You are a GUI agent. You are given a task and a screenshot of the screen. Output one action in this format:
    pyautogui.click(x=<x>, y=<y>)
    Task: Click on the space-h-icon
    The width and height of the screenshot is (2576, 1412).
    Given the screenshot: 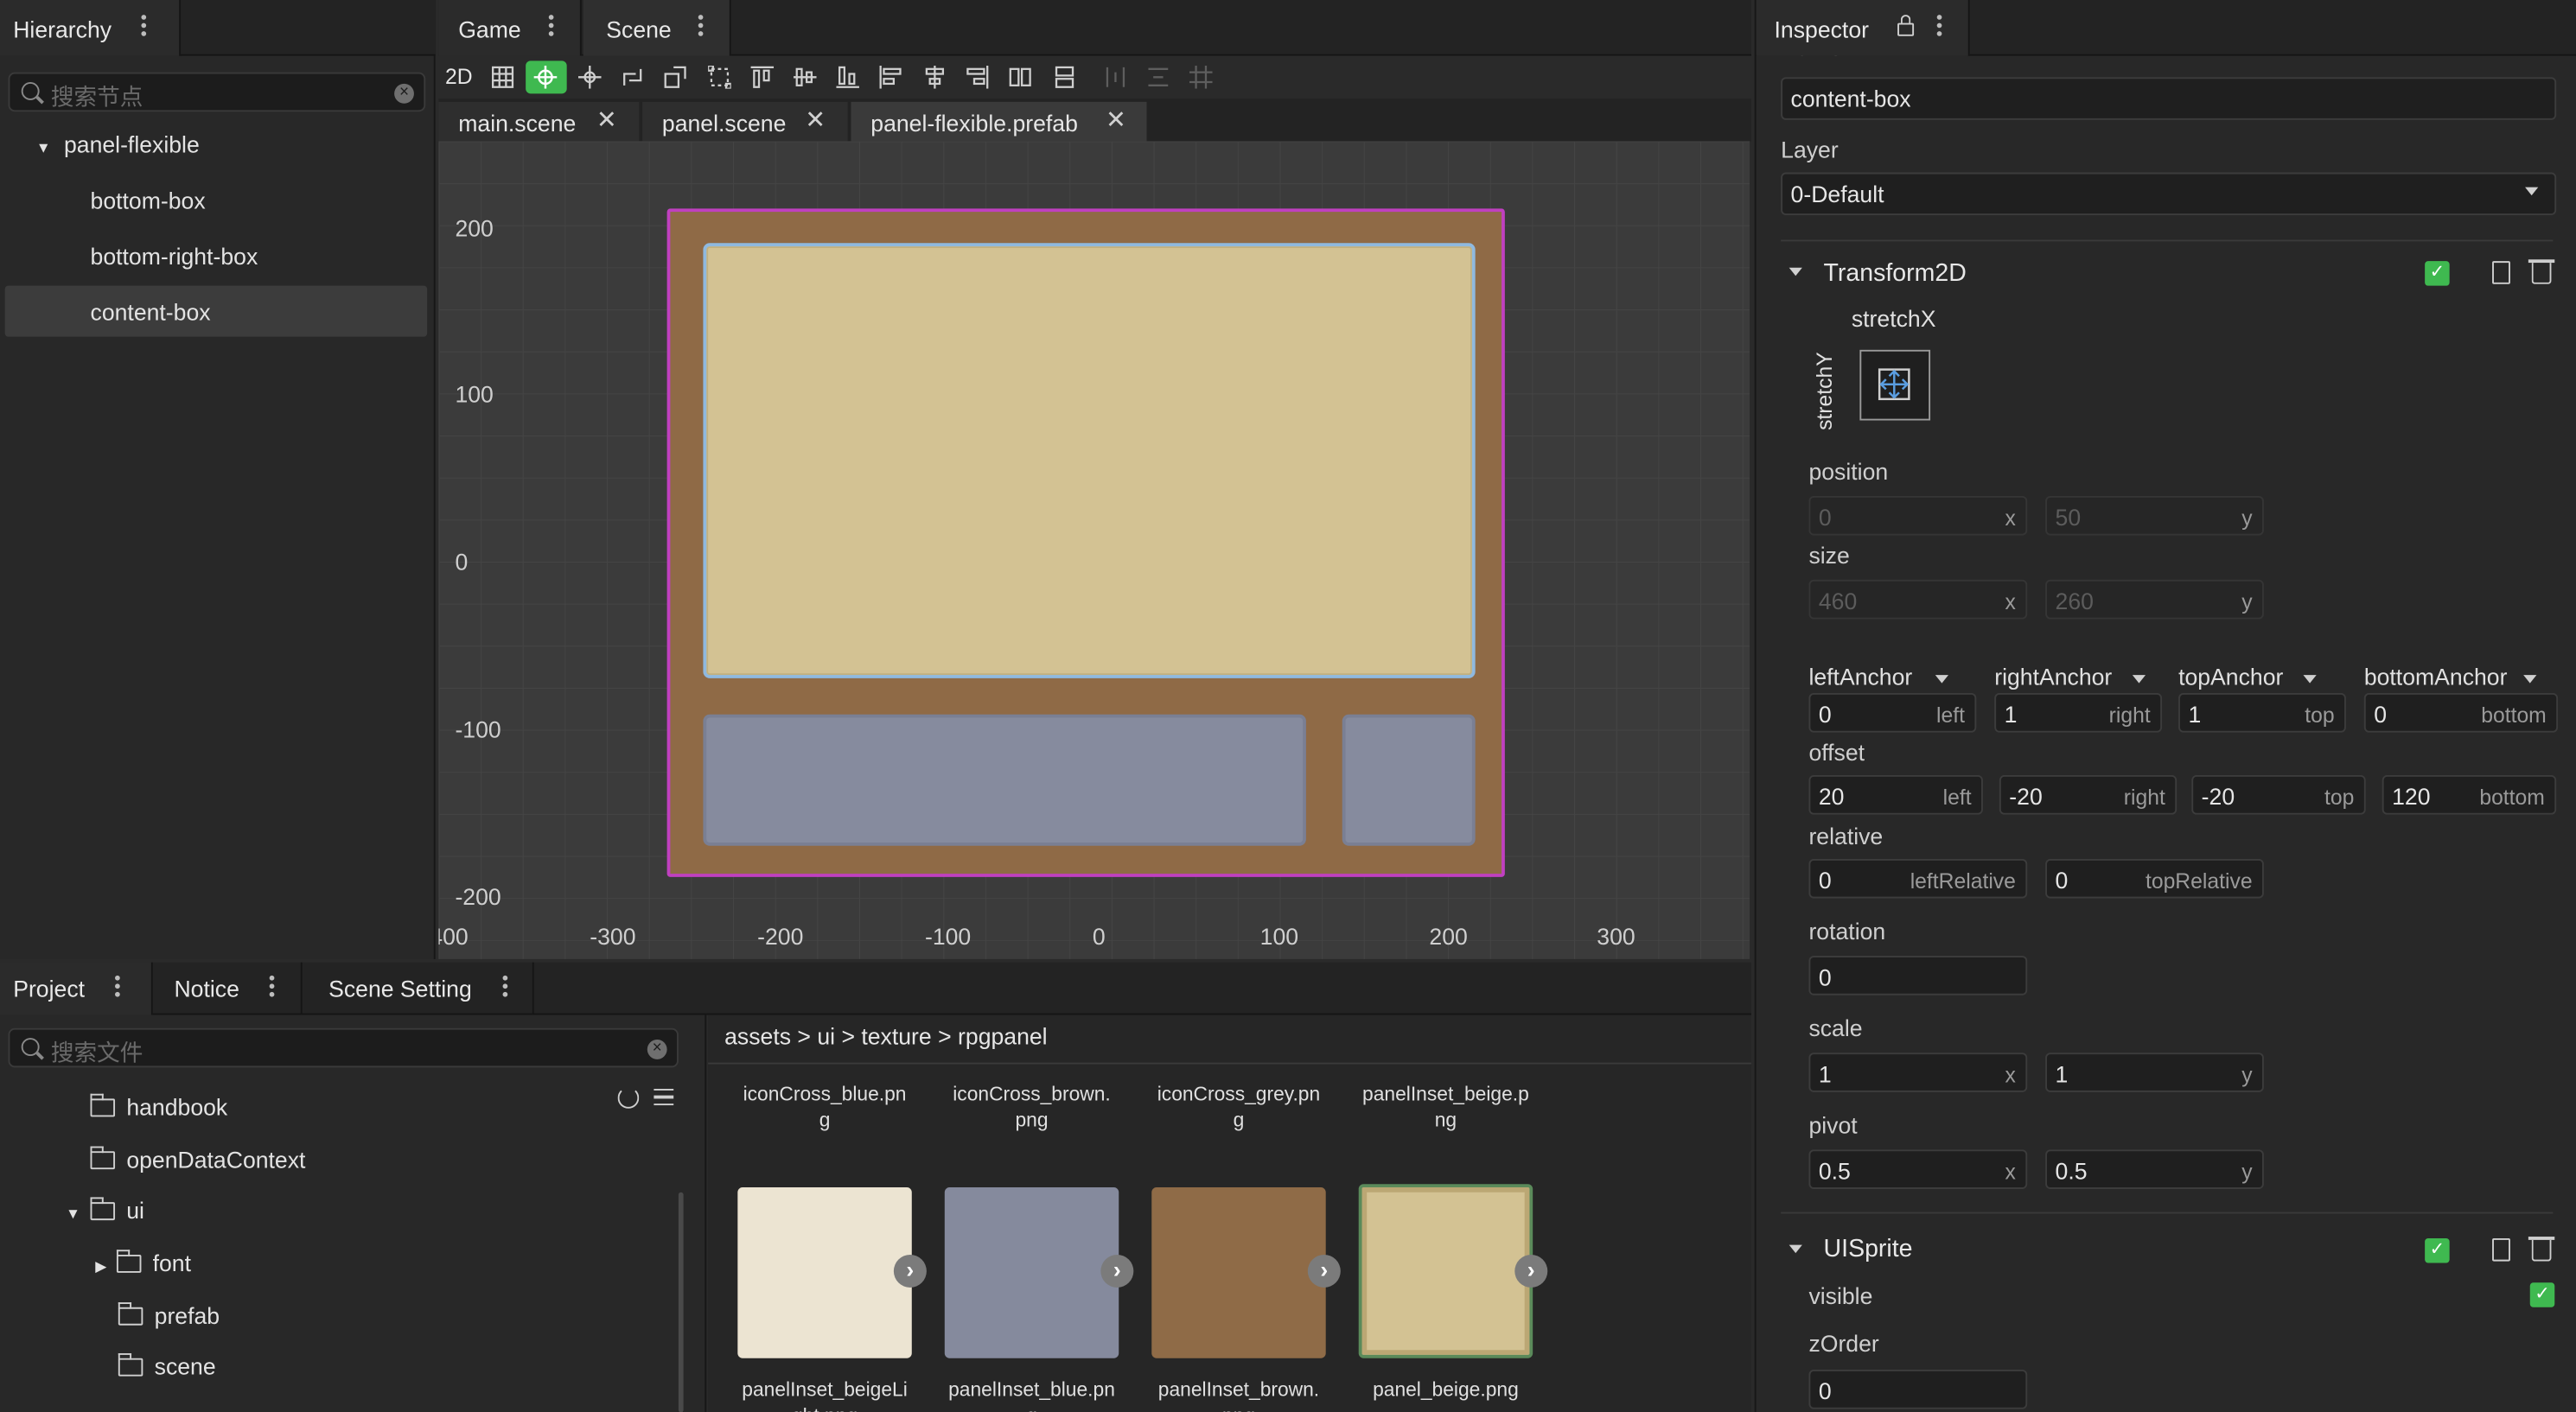 What is the action you would take?
    pyautogui.click(x=1116, y=76)
    